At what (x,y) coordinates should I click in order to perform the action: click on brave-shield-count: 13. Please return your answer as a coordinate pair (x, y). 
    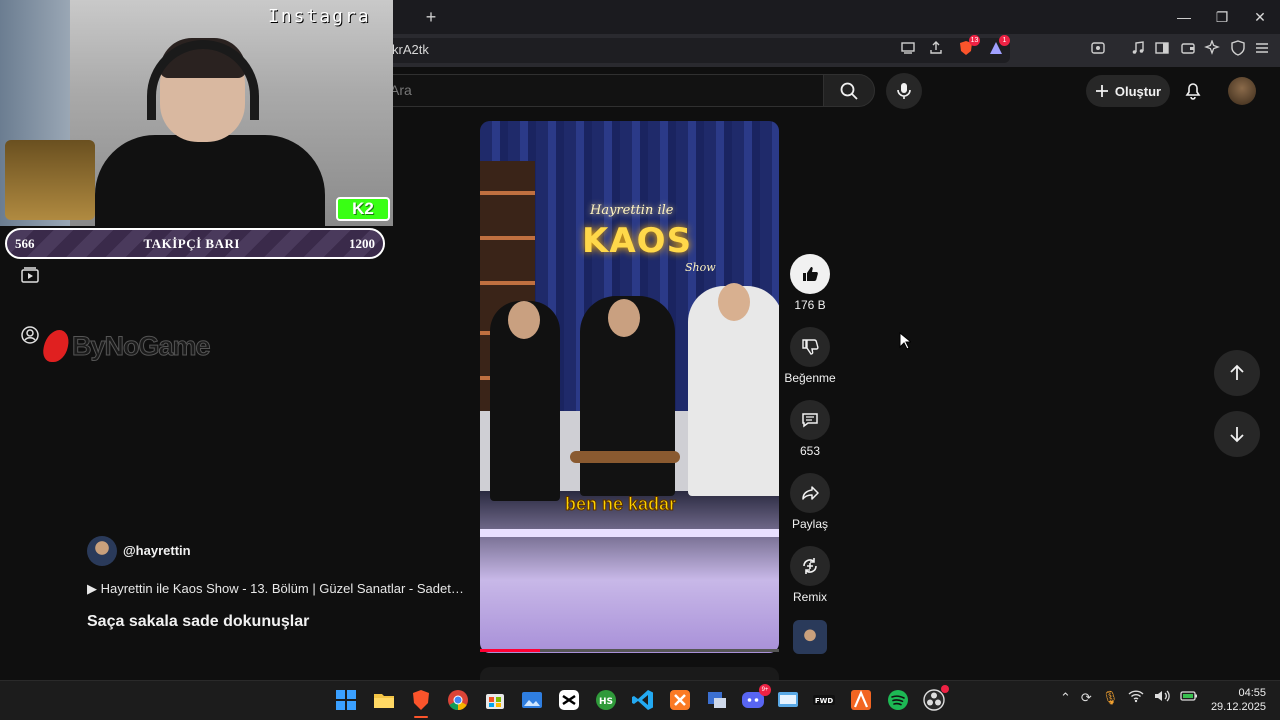
    Looking at the image, I should click on (974, 40).